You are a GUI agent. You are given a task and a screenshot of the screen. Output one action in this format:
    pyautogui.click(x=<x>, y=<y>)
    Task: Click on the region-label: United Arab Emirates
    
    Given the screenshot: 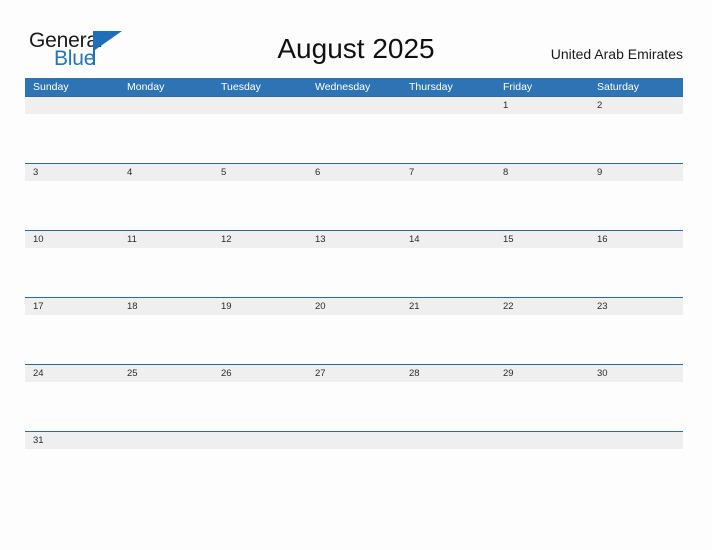 What is the action you would take?
    pyautogui.click(x=616, y=54)
    